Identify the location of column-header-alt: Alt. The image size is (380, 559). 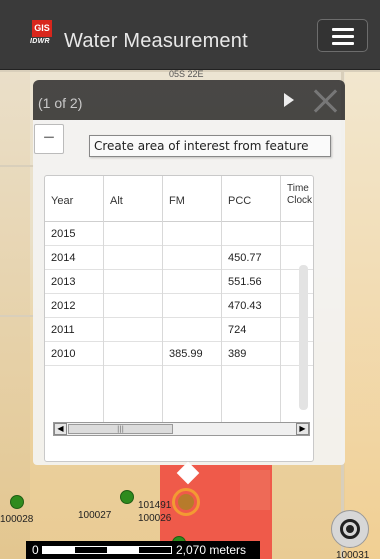
(133, 199).